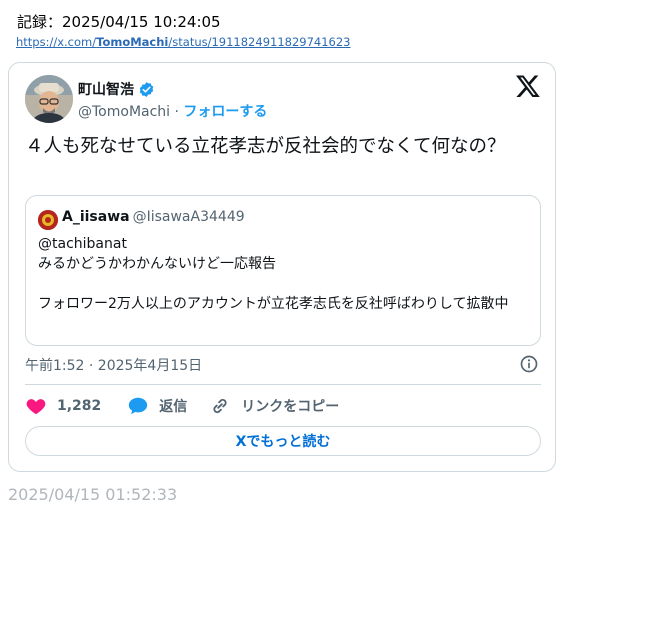 This screenshot has height=626, width=660. I want to click on url-user: TomoMachi, so click(132, 42).